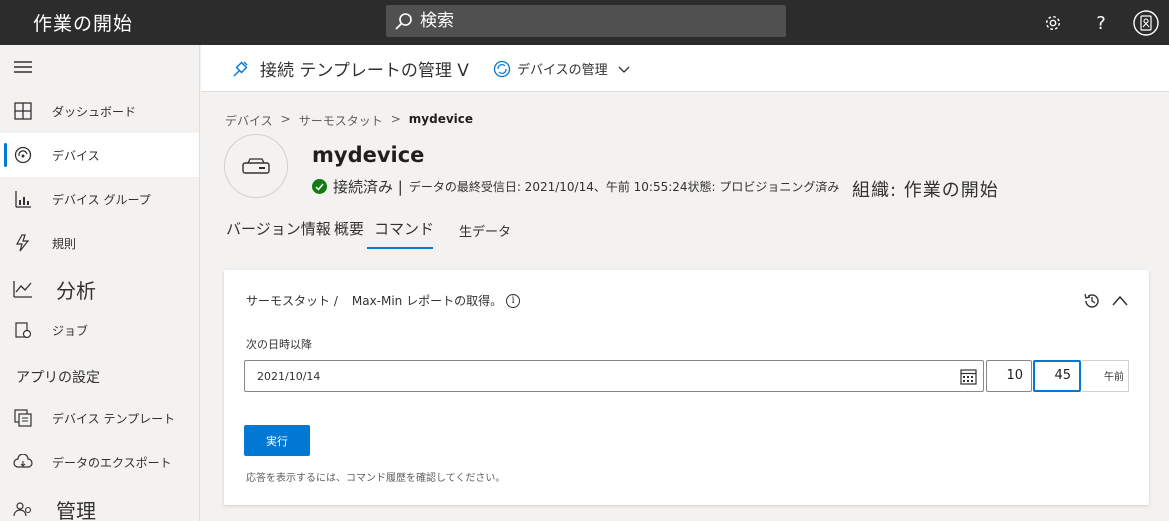 This screenshot has height=521, width=1169. What do you see at coordinates (23, 289) in the screenshot?
I see `analytics-icon` at bounding box center [23, 289].